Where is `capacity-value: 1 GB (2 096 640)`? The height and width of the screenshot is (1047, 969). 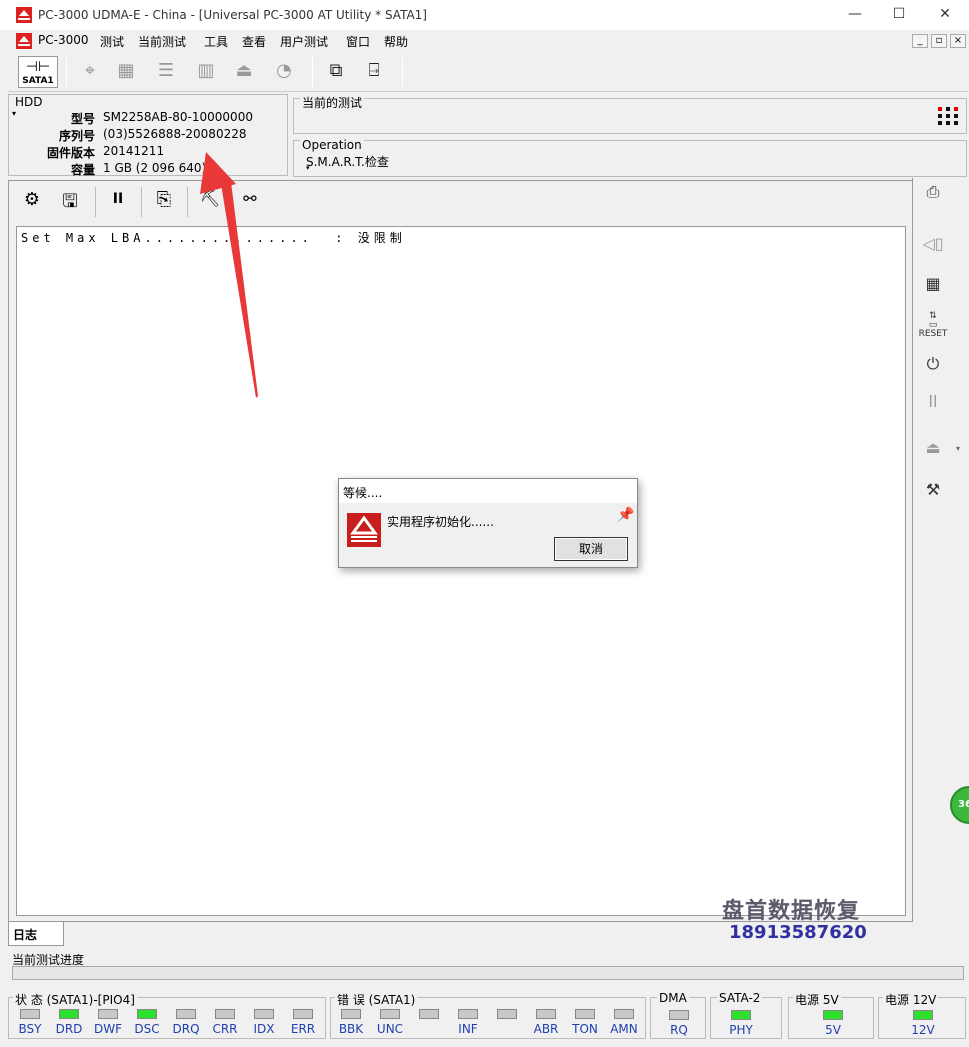 capacity-value: 1 GB (2 096 640) is located at coordinates (155, 168).